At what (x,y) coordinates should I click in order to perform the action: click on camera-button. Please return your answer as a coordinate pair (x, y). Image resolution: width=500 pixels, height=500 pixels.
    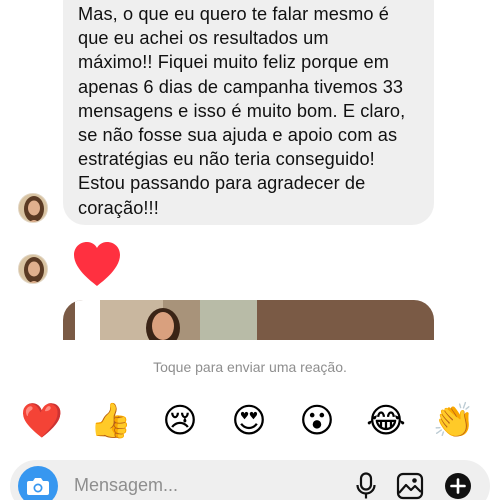
    Looking at the image, I should click on (38, 483).